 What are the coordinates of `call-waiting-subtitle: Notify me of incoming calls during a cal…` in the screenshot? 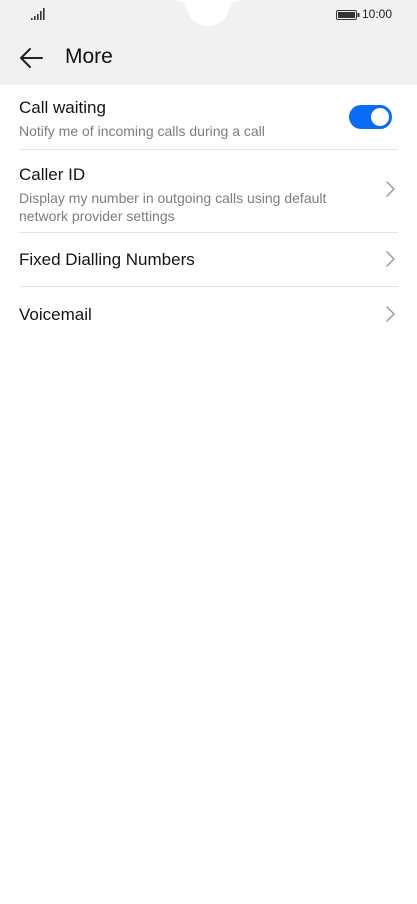 It's located at (142, 131).